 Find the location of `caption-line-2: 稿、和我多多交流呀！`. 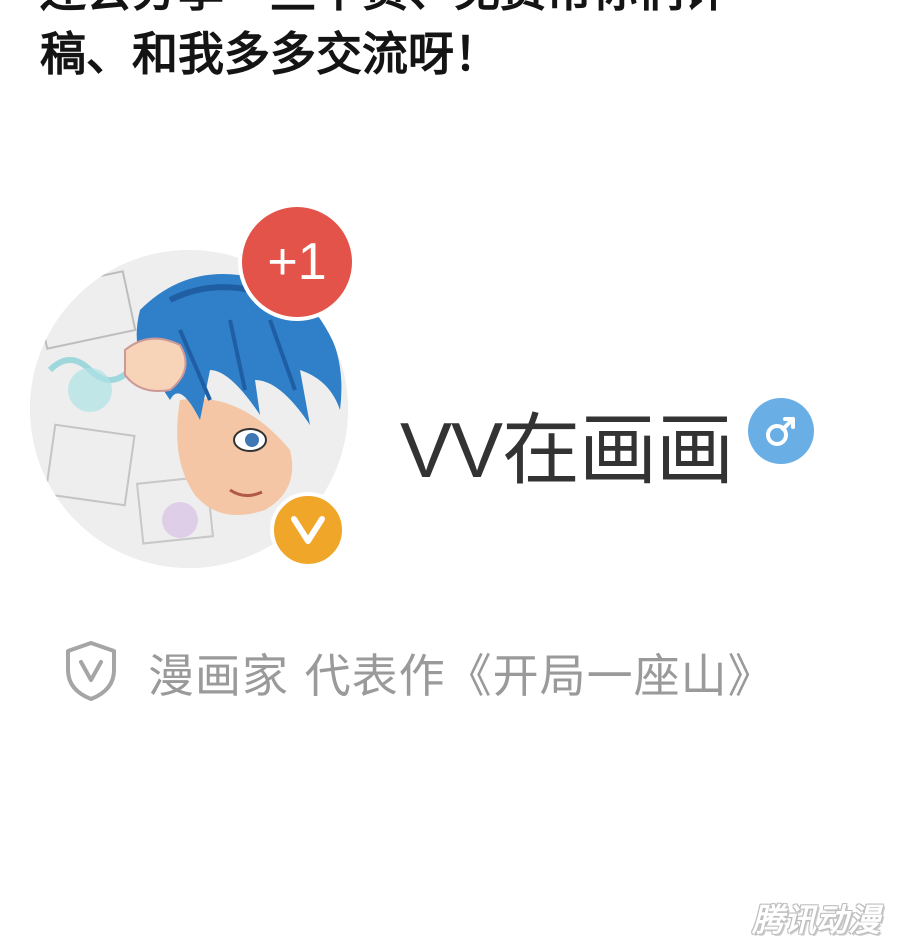

caption-line-2: 稿、和我多多交流呀！ is located at coordinates (270, 54).